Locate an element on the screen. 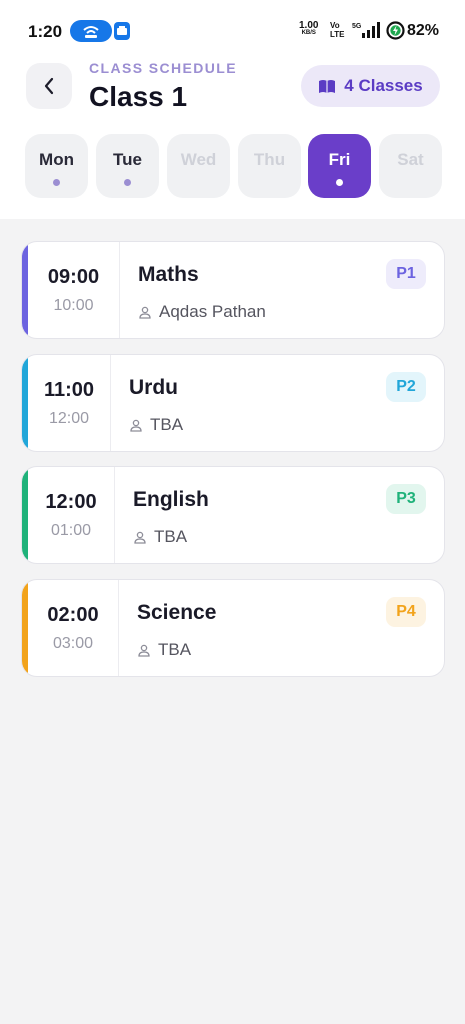  day-tab-label: Thu is located at coordinates (269, 159).